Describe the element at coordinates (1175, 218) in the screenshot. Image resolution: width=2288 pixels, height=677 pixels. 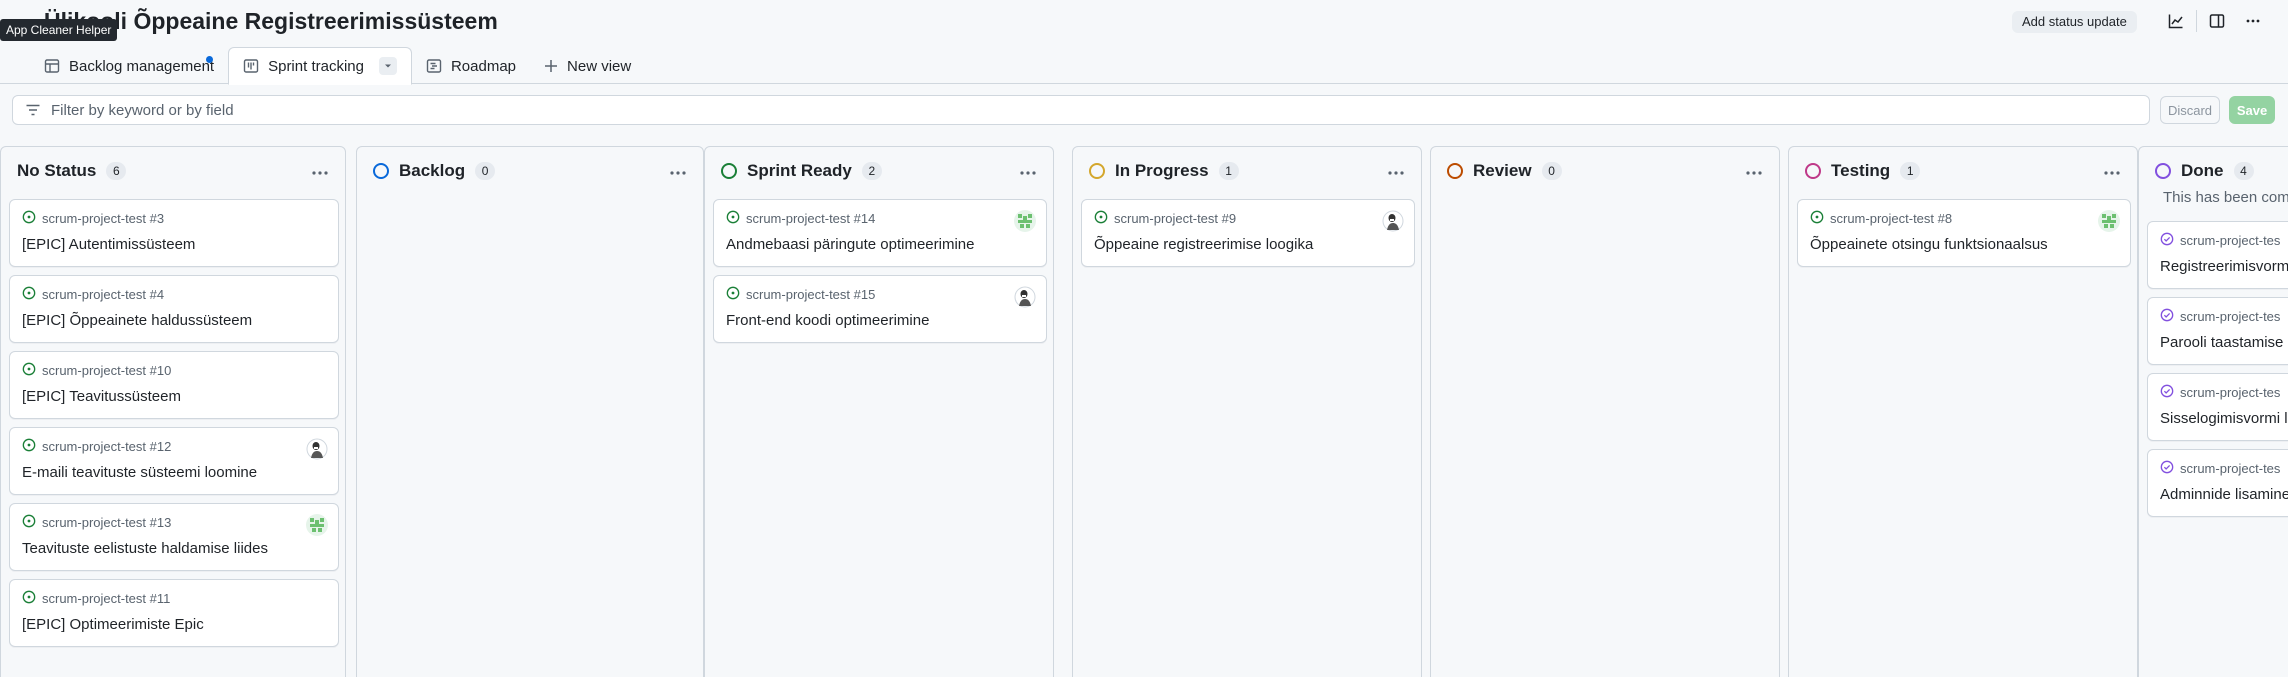
I see `issue-ref-text: scrum-project-test #9` at that location.